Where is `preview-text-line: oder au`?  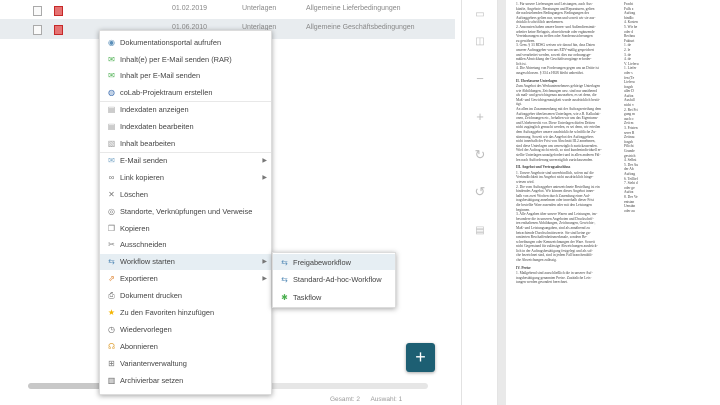 preview-text-line: oder au is located at coordinates (629, 210).